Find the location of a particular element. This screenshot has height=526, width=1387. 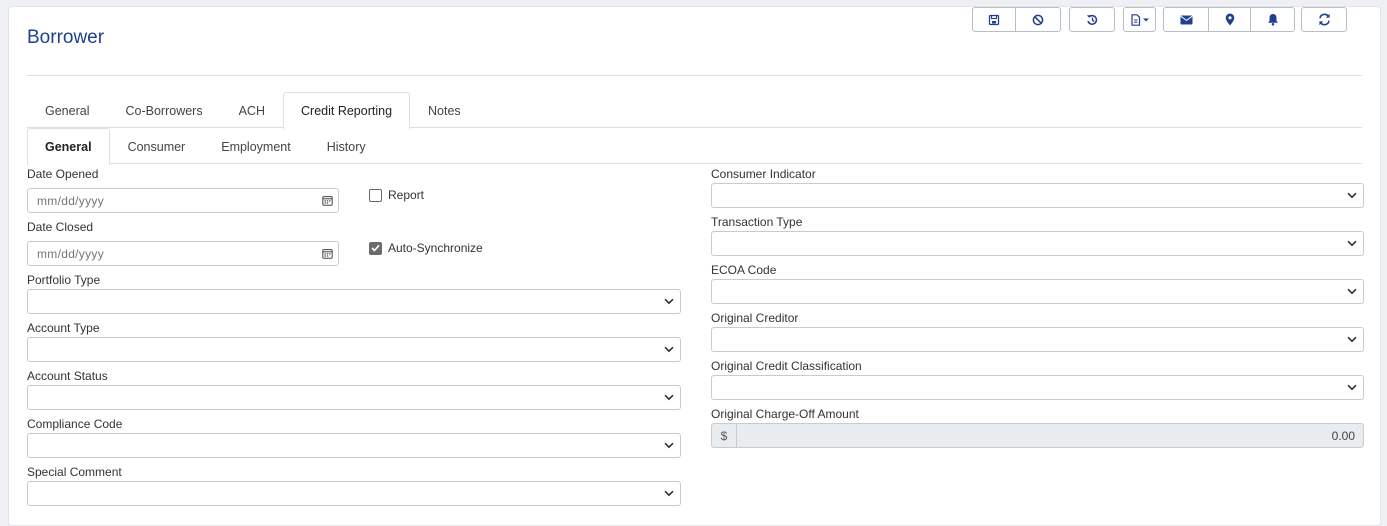

transaction-type-label: Transaction Type is located at coordinates (757, 222).